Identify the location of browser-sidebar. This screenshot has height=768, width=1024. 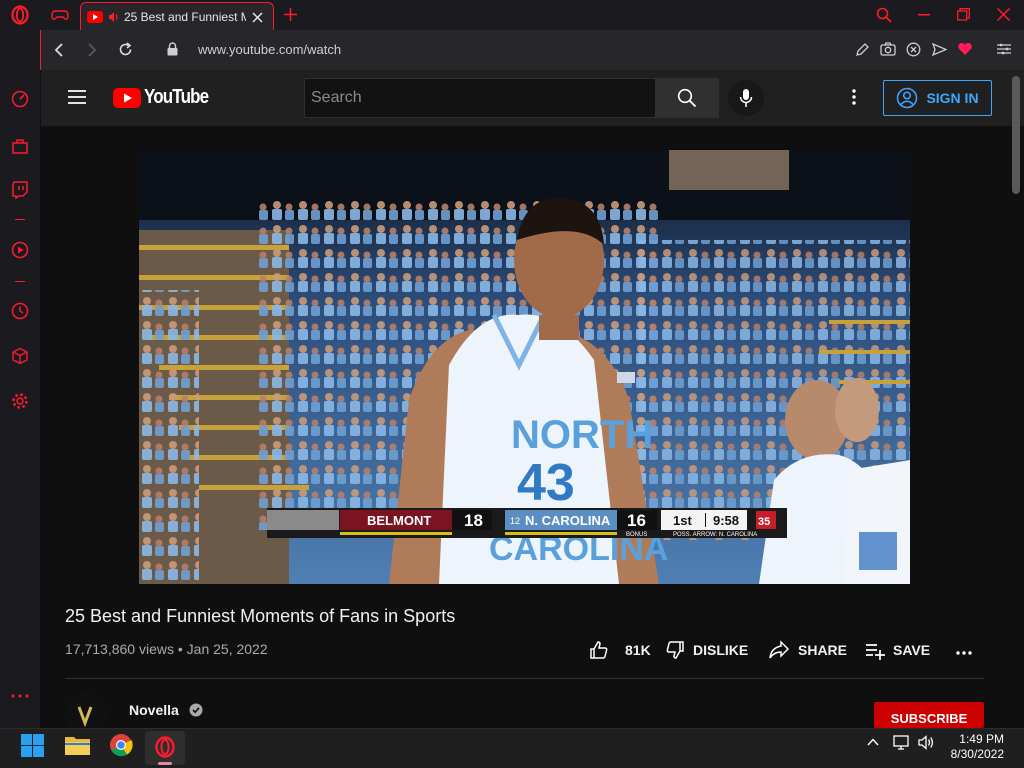
(20, 379).